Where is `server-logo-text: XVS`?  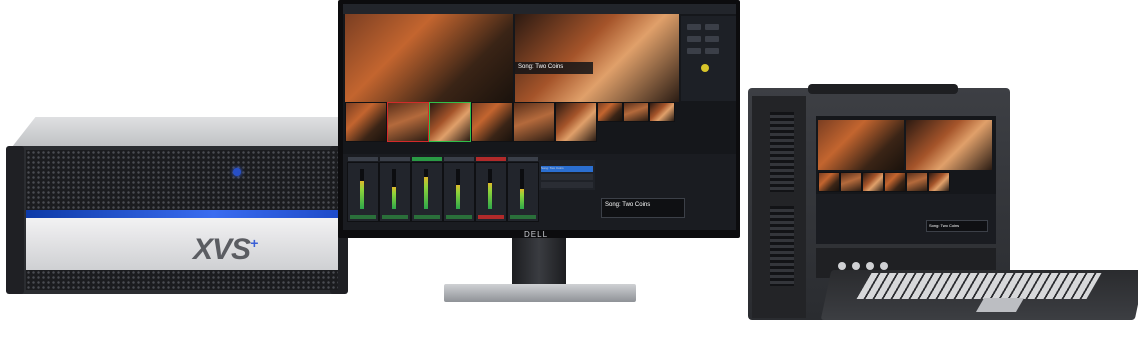 server-logo-text: XVS is located at coordinates (222, 249).